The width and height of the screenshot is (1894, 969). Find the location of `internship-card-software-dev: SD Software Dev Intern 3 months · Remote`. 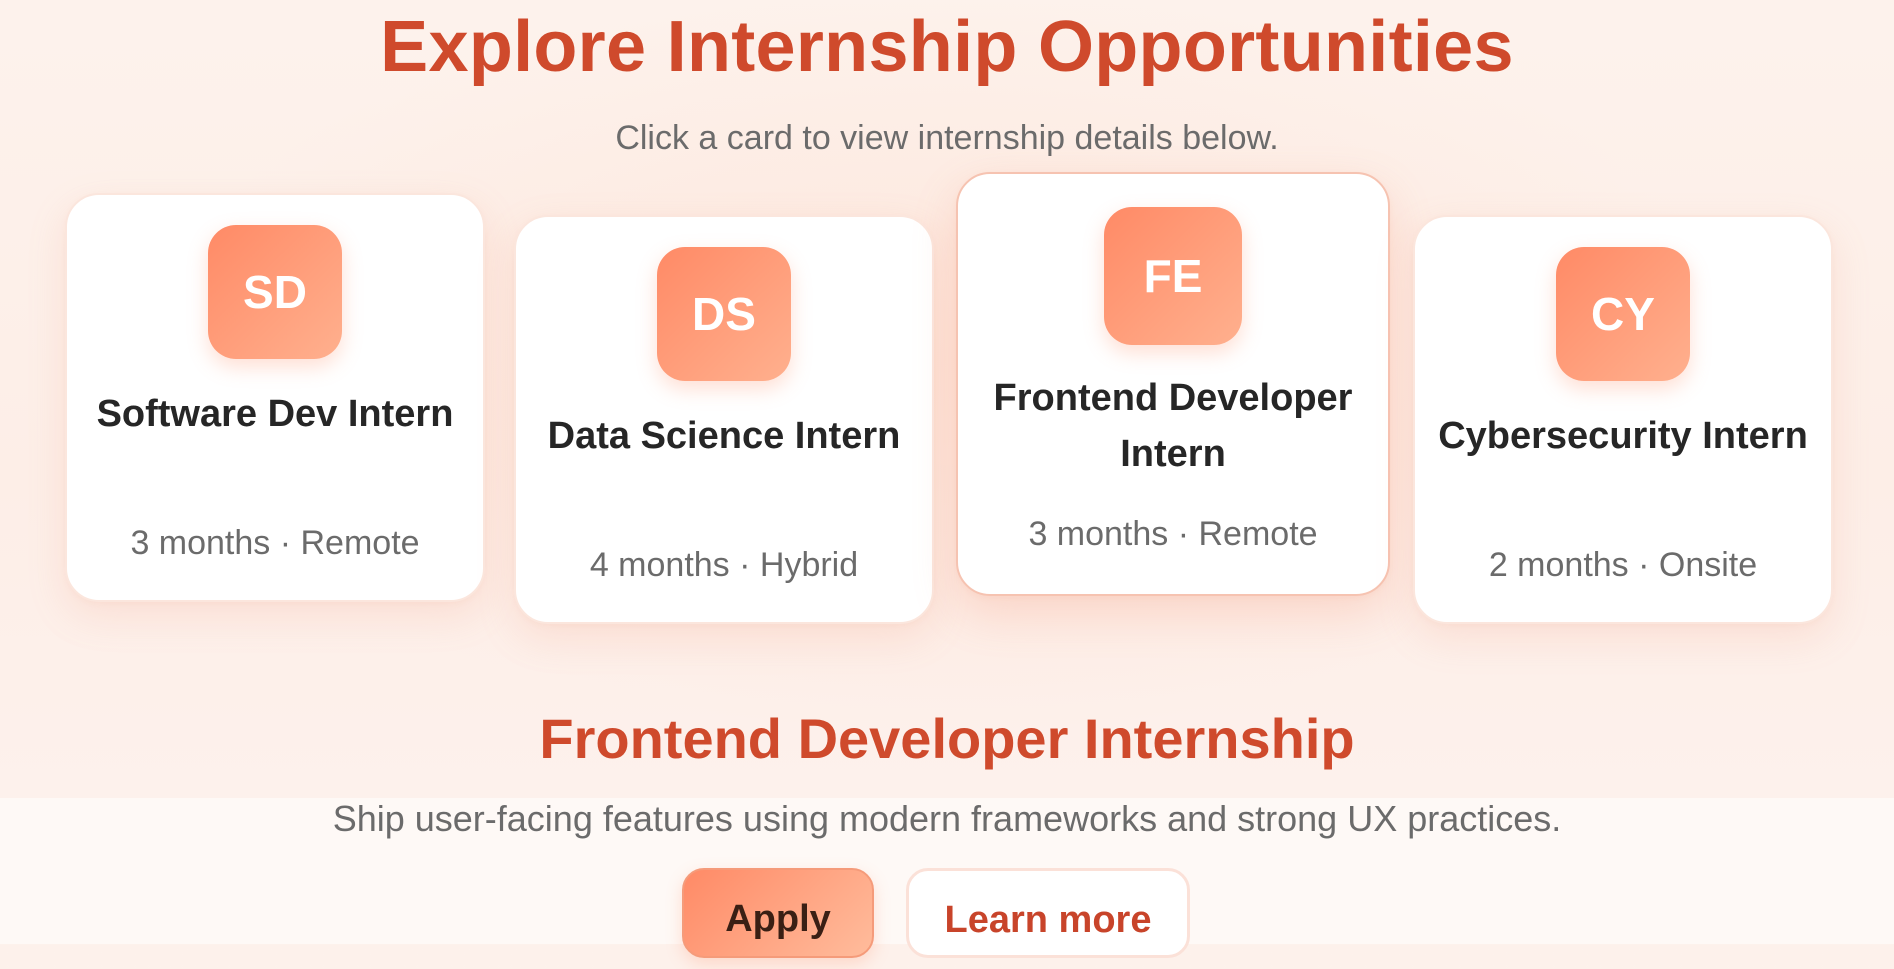

internship-card-software-dev: SD Software Dev Intern 3 months · Remote is located at coordinates (275, 397).